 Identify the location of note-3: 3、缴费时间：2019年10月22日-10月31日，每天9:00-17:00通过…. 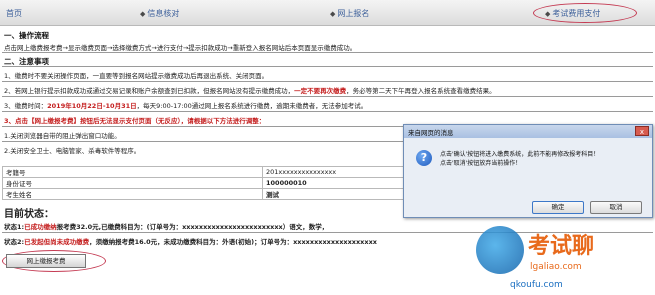
(327, 105).